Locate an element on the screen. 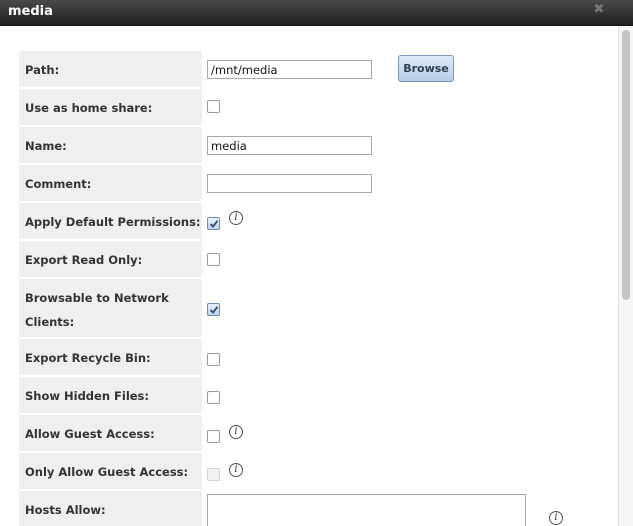 This screenshot has width=633, height=526. default-permissions-checkbox is located at coordinates (213, 223).